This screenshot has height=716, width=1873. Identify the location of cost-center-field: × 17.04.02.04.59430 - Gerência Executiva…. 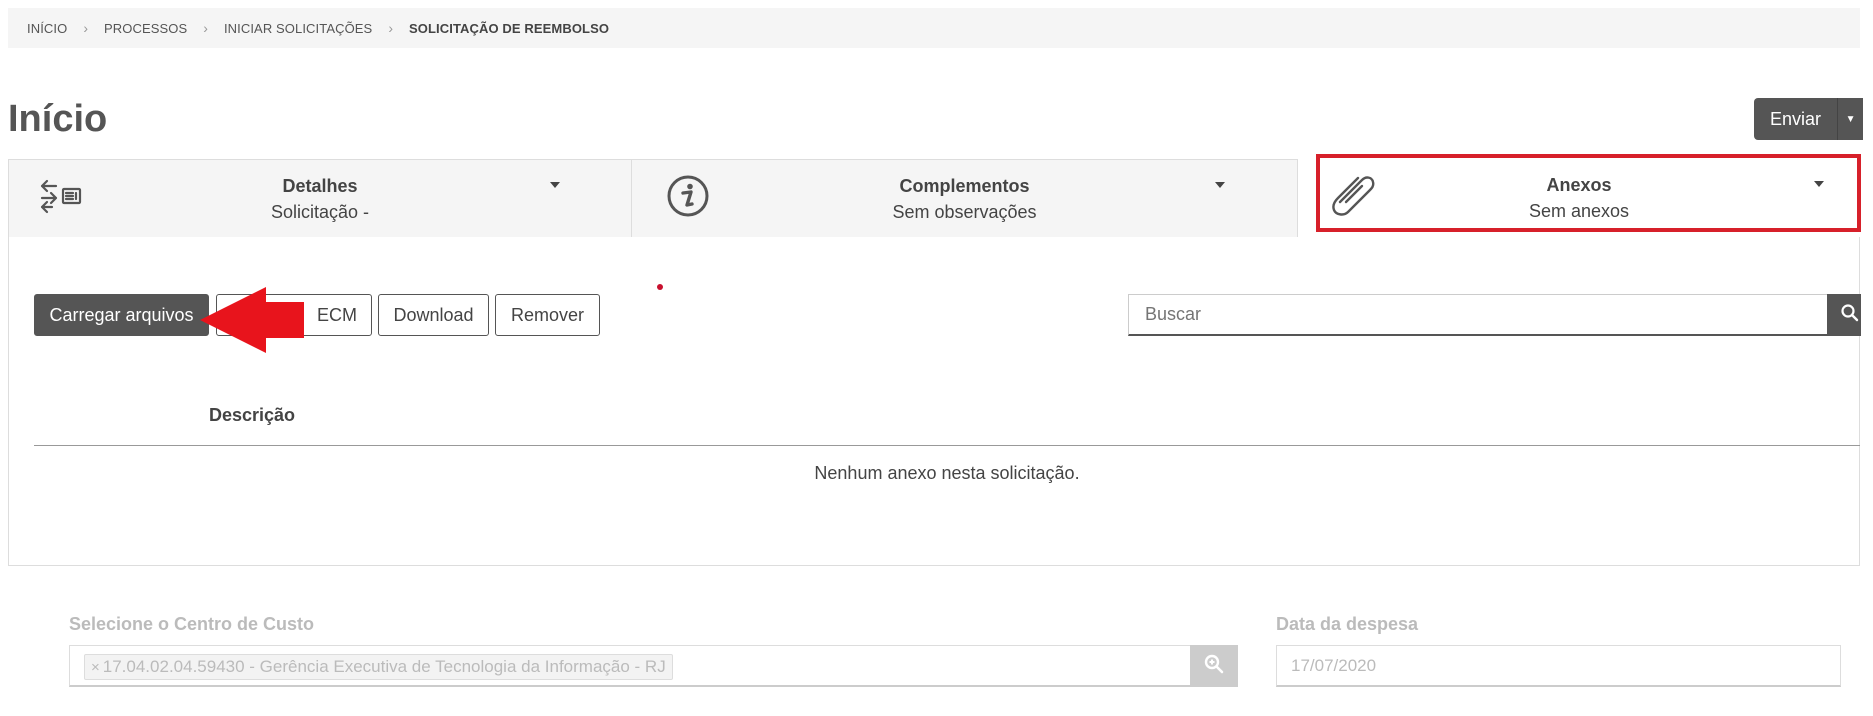
(630, 666).